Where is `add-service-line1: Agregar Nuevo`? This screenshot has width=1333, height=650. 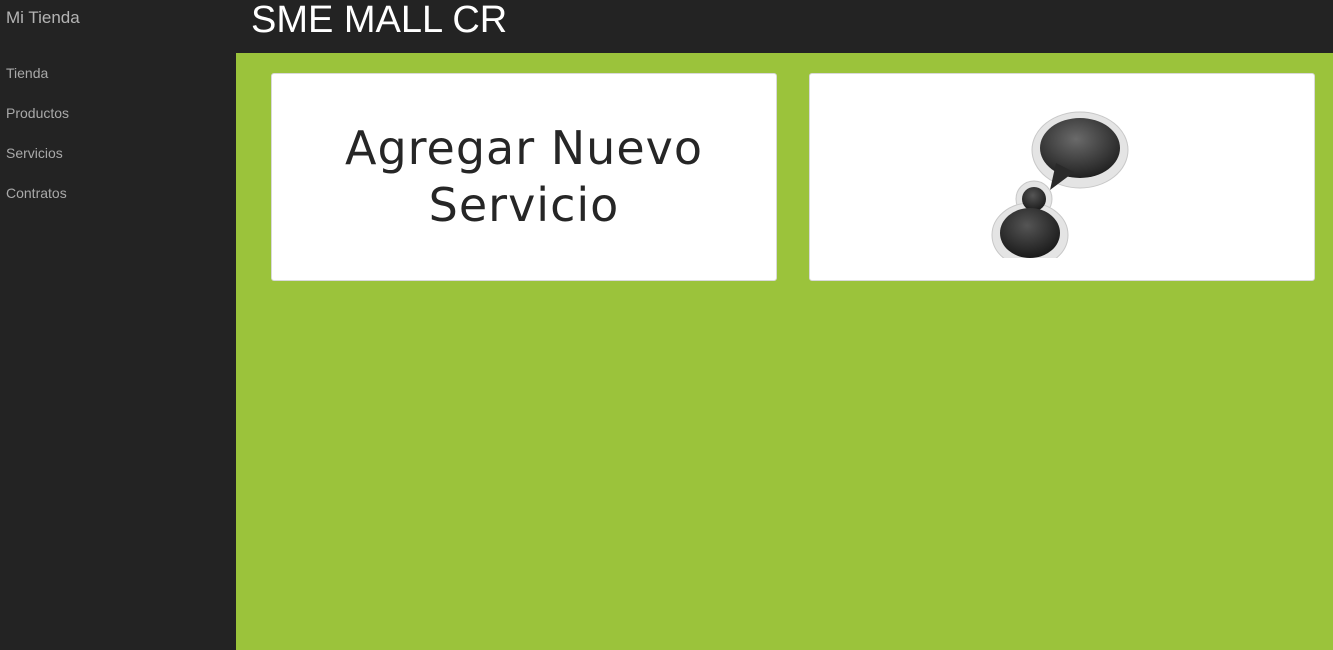
add-service-line1: Agregar Nuevo is located at coordinates (524, 148).